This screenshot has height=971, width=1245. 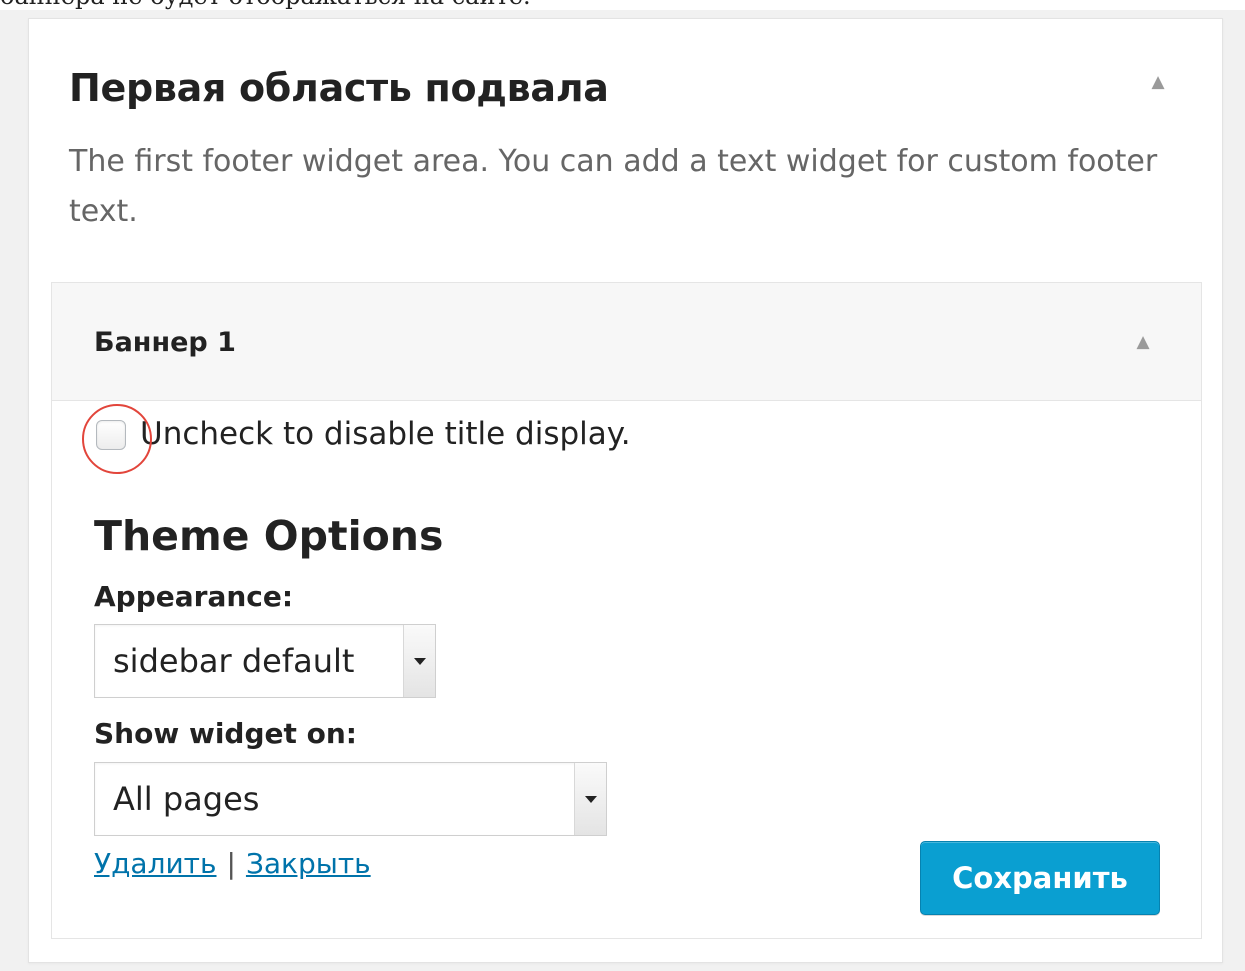 I want to click on page-top-text: баннера не будет отображаться на сайте., so click(x=265, y=4).